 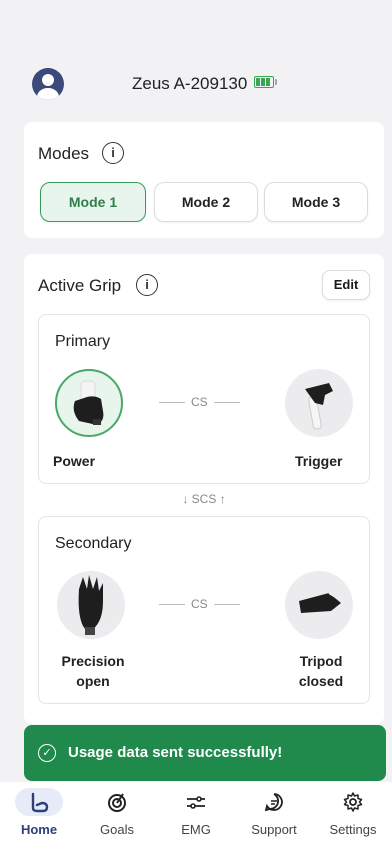 What do you see at coordinates (276, 82) in the screenshot?
I see `battery-tip` at bounding box center [276, 82].